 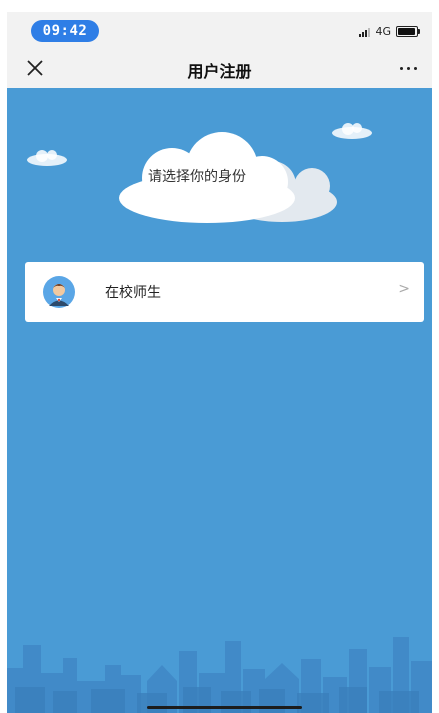 I want to click on battery-icon, so click(x=408, y=31).